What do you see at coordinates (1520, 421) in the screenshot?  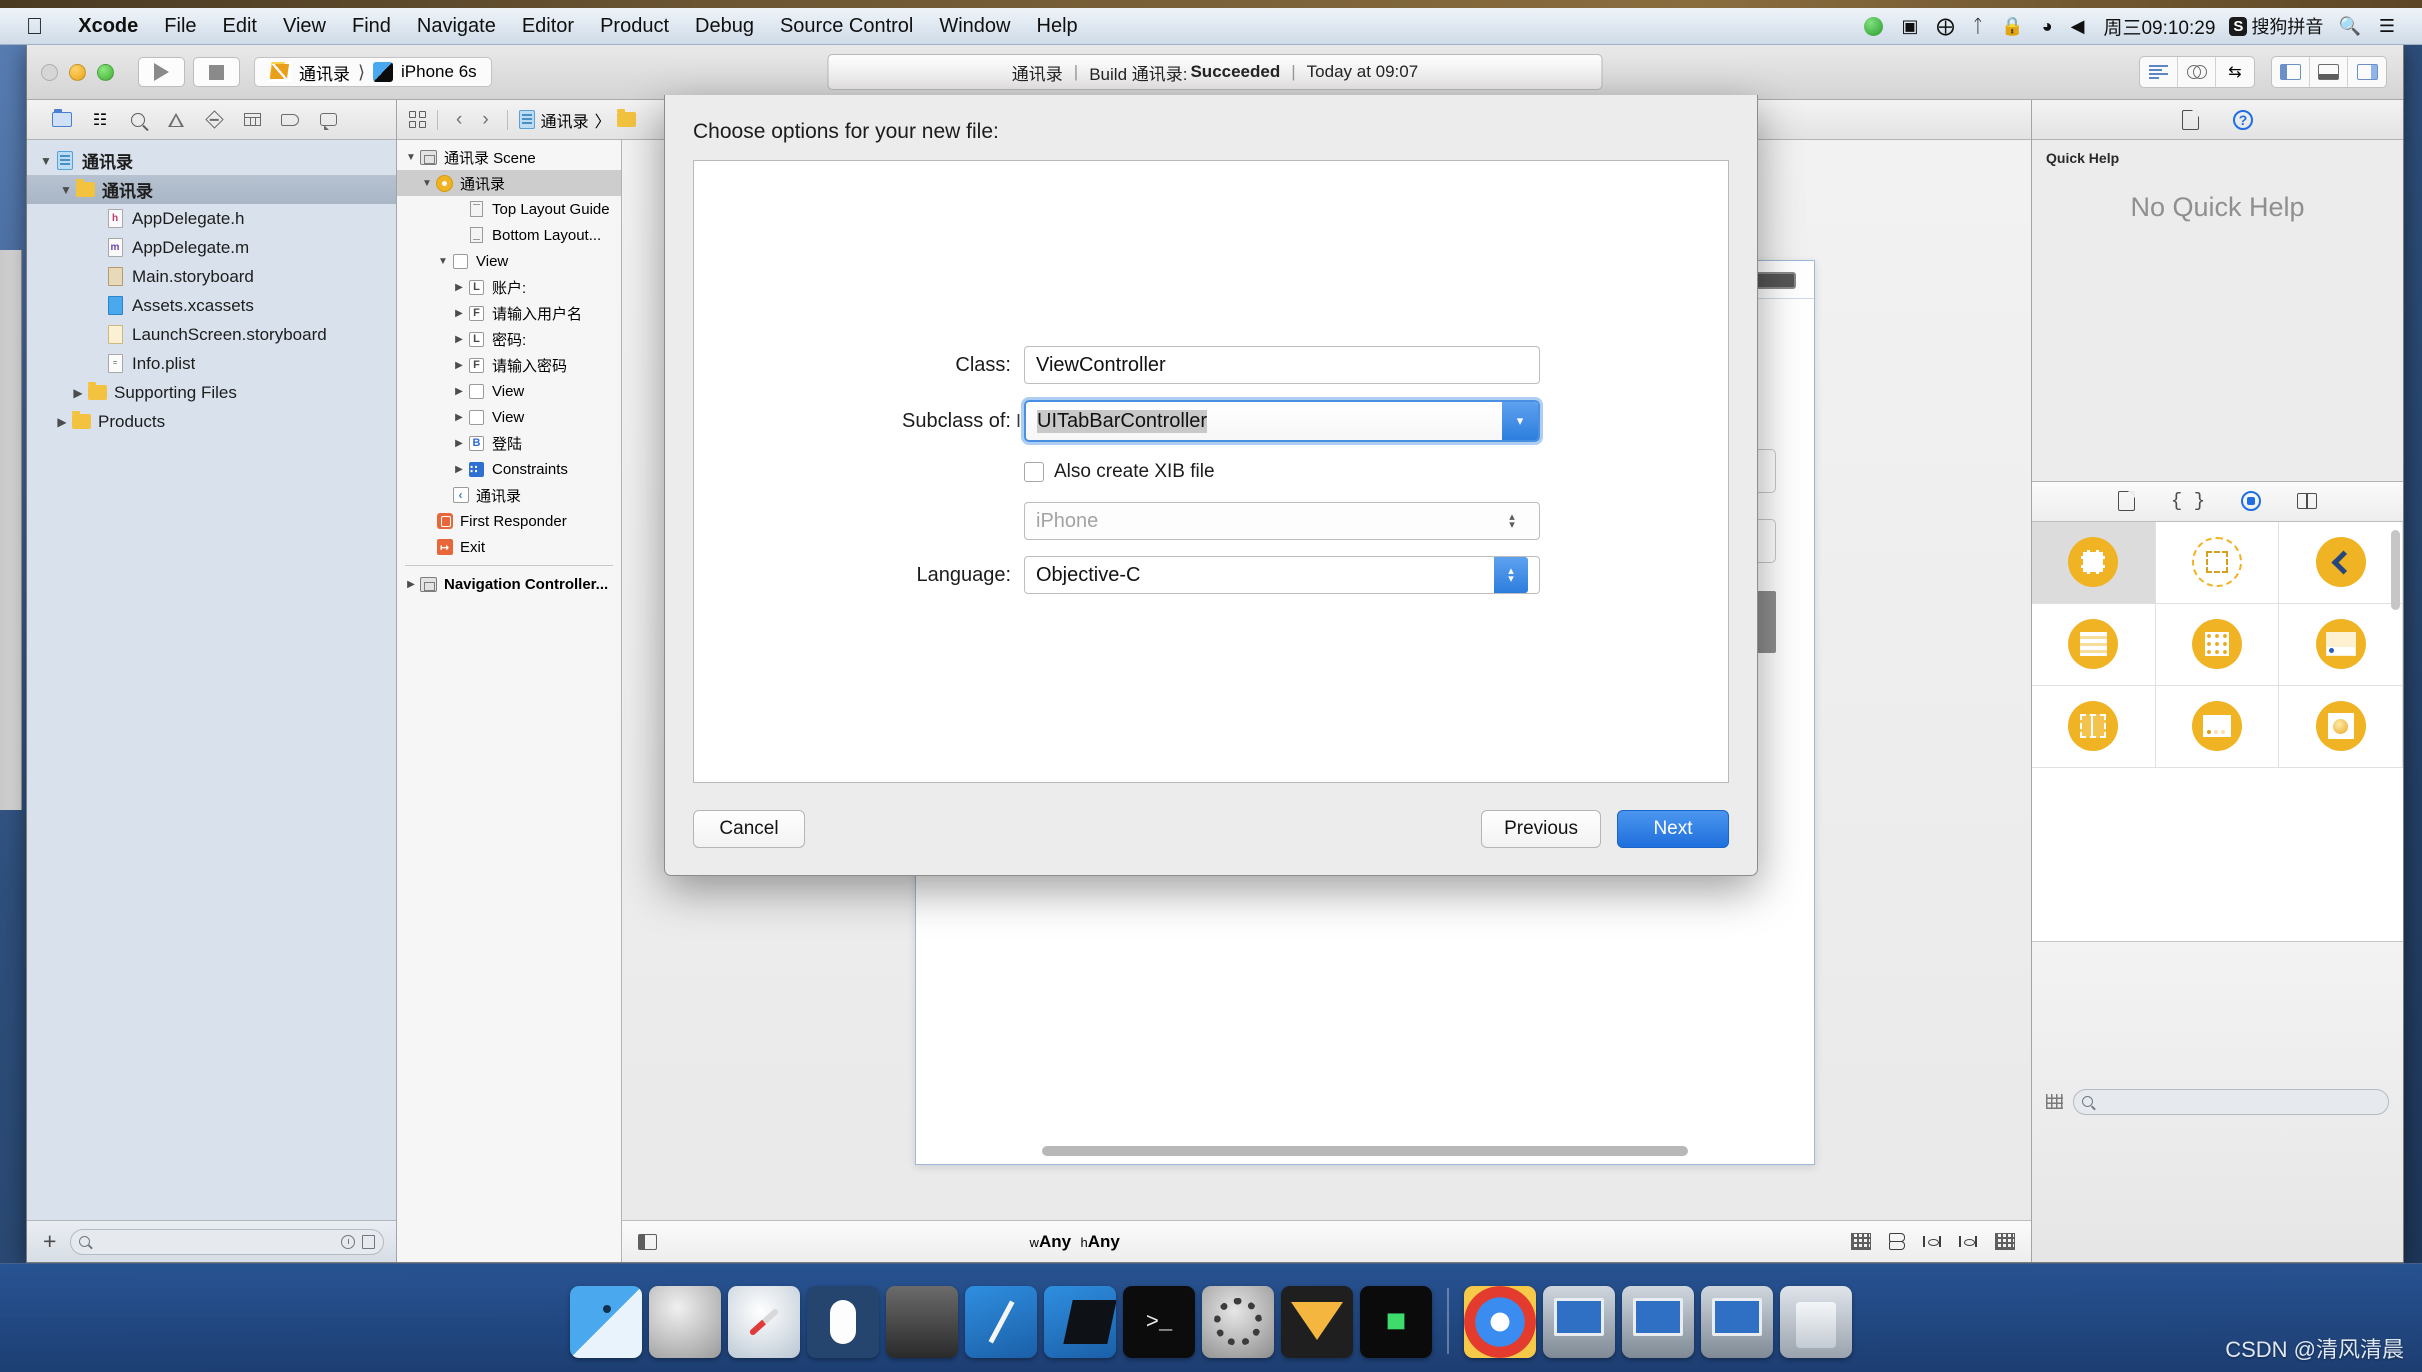 I see `chevron-down-icon: ▾` at bounding box center [1520, 421].